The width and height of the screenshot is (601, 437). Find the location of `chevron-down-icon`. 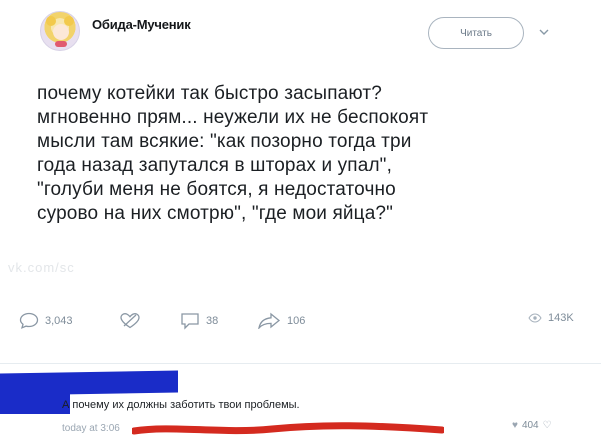

chevron-down-icon is located at coordinates (544, 32).